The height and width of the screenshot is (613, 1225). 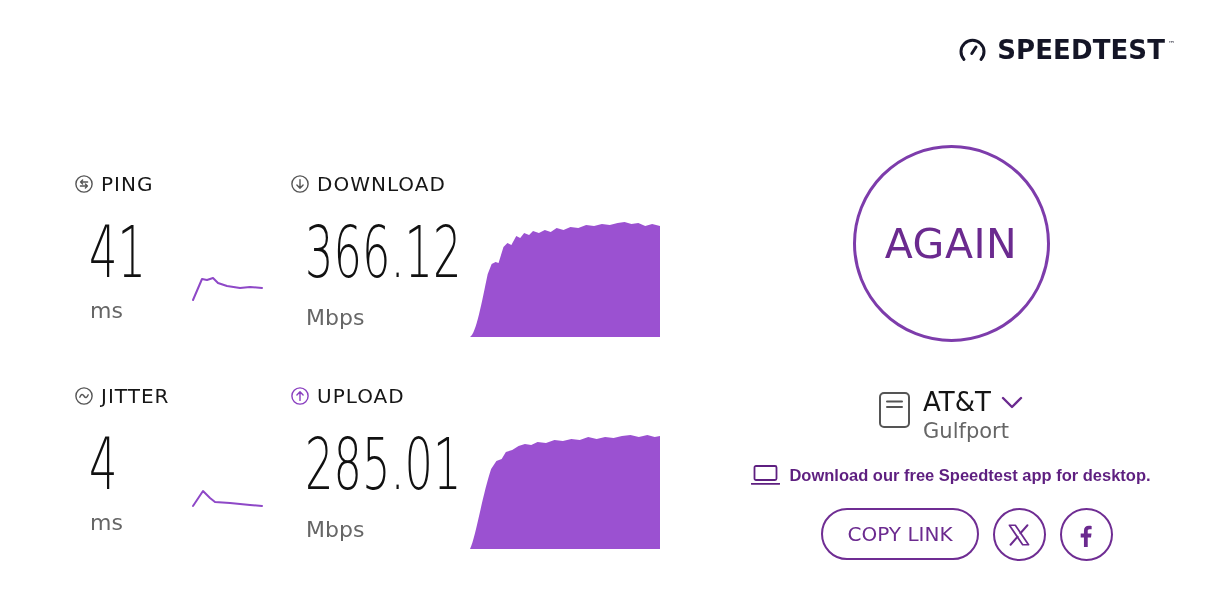 I want to click on up-arrow-circle-icon, so click(x=300, y=396).